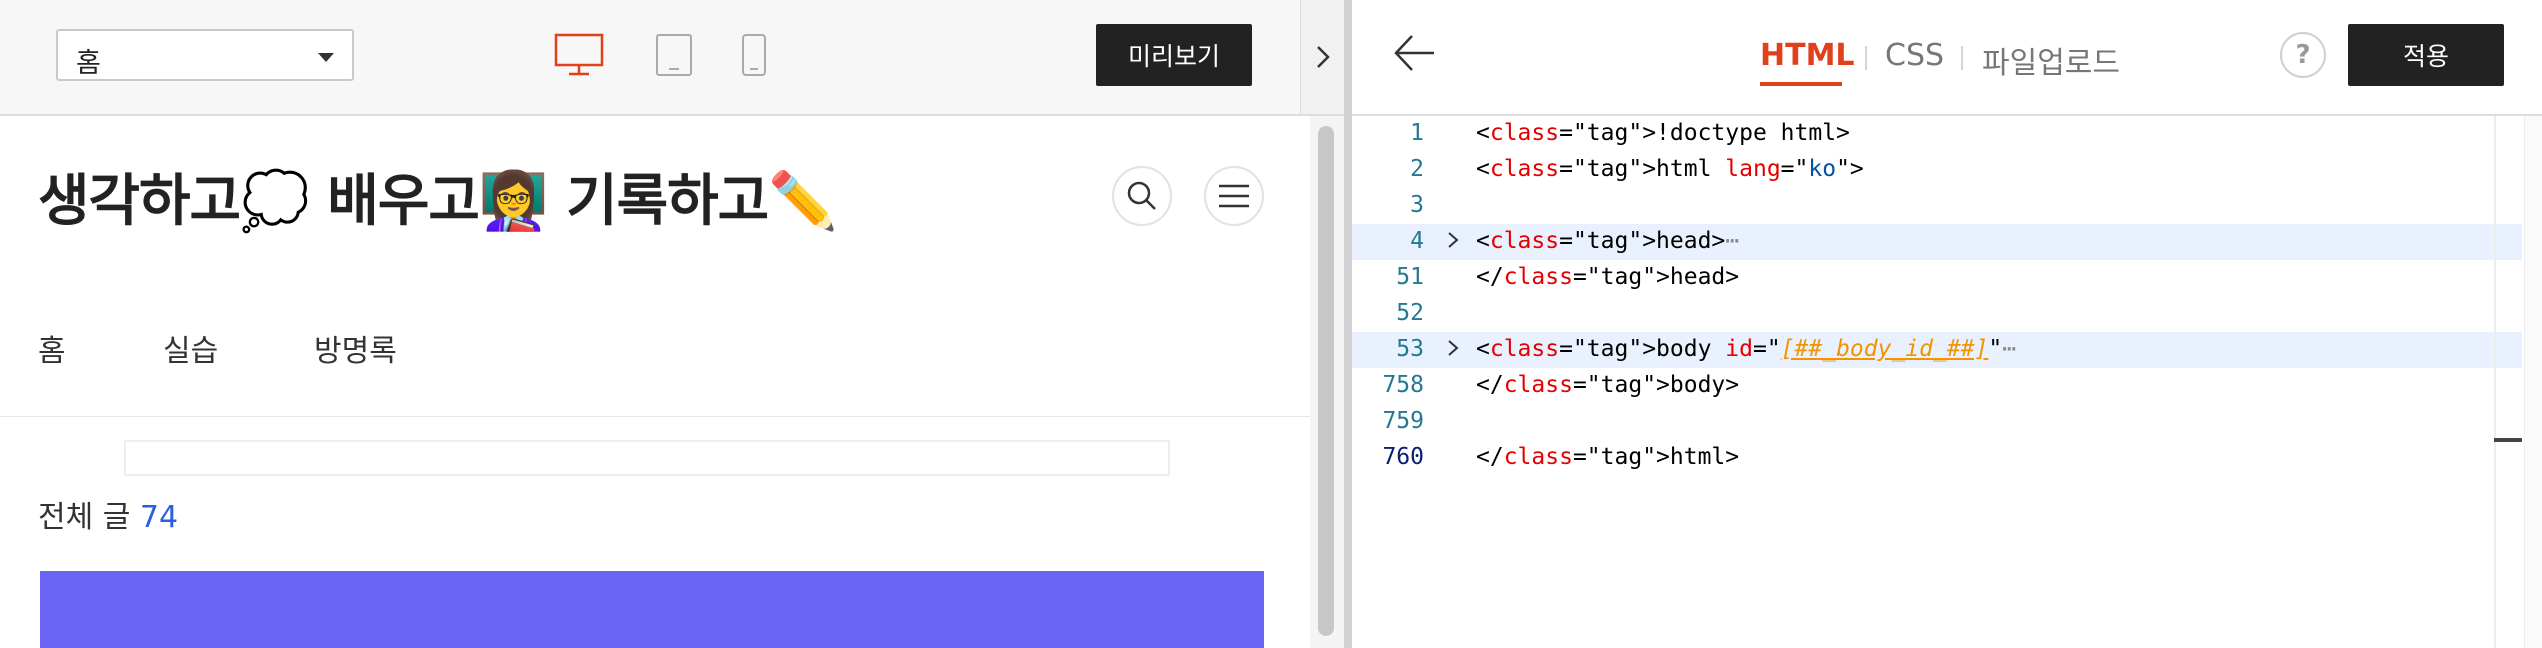 The image size is (2542, 648). I want to click on search-icon, so click(1141, 195).